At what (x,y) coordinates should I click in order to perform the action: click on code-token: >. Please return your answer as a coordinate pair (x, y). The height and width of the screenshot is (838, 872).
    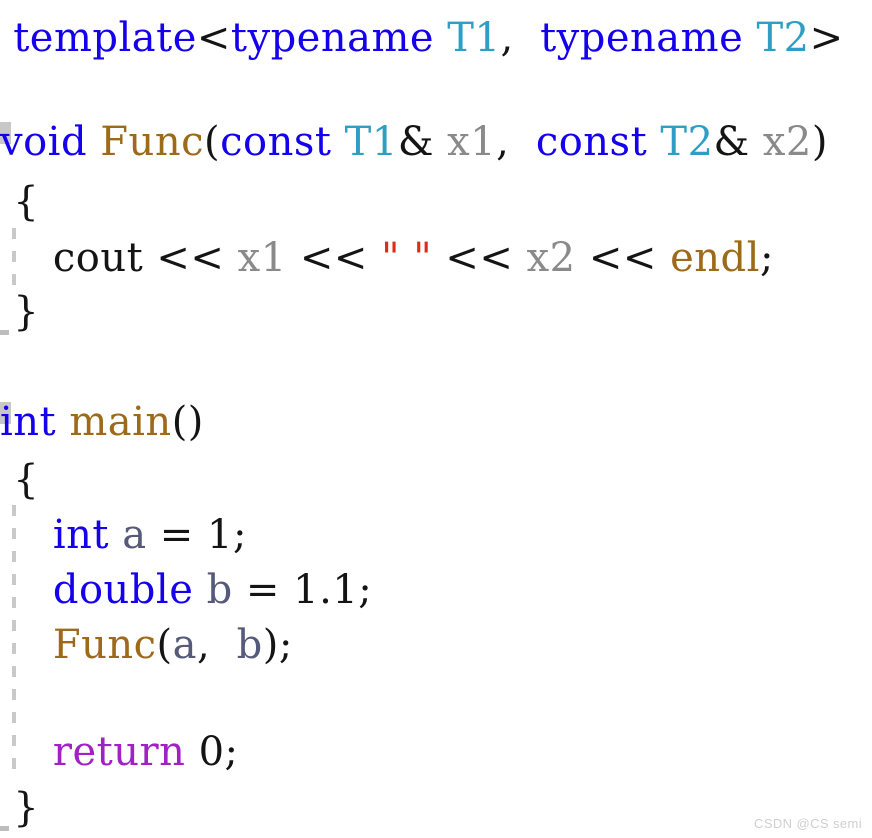
    Looking at the image, I should click on (826, 38).